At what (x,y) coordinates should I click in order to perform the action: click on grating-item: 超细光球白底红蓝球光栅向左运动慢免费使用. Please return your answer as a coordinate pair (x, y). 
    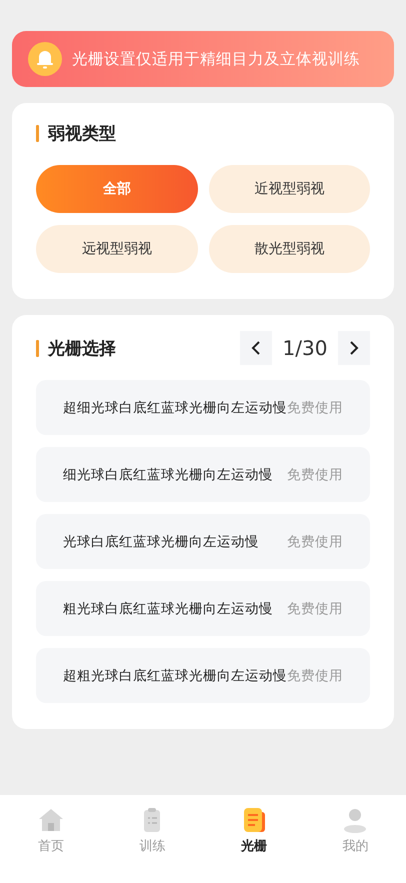
    Looking at the image, I should click on (203, 407).